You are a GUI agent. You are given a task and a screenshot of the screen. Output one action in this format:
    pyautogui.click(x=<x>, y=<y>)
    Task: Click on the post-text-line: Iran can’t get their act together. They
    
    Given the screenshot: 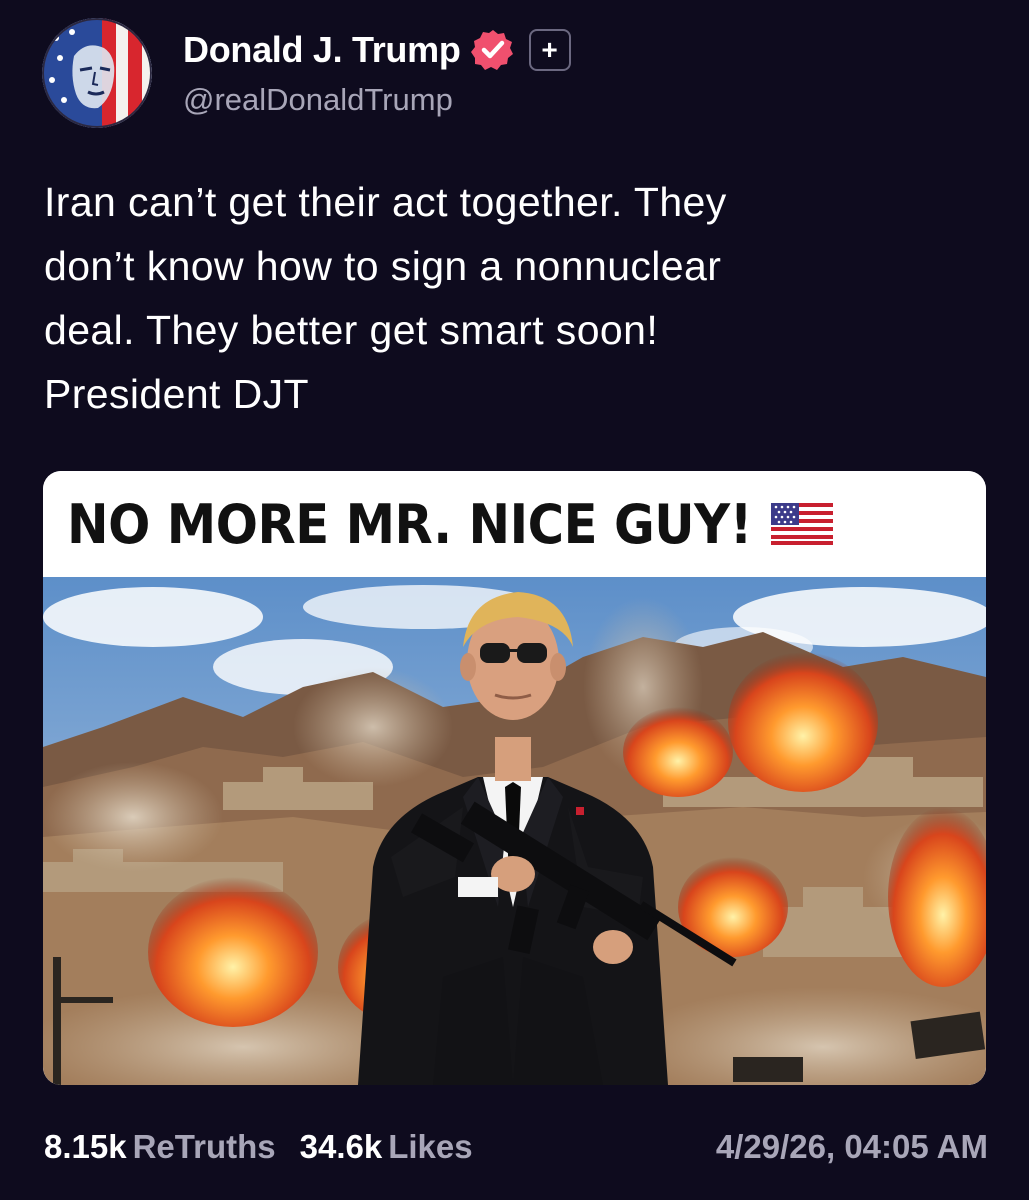 What is the action you would take?
    pyautogui.click(x=385, y=202)
    